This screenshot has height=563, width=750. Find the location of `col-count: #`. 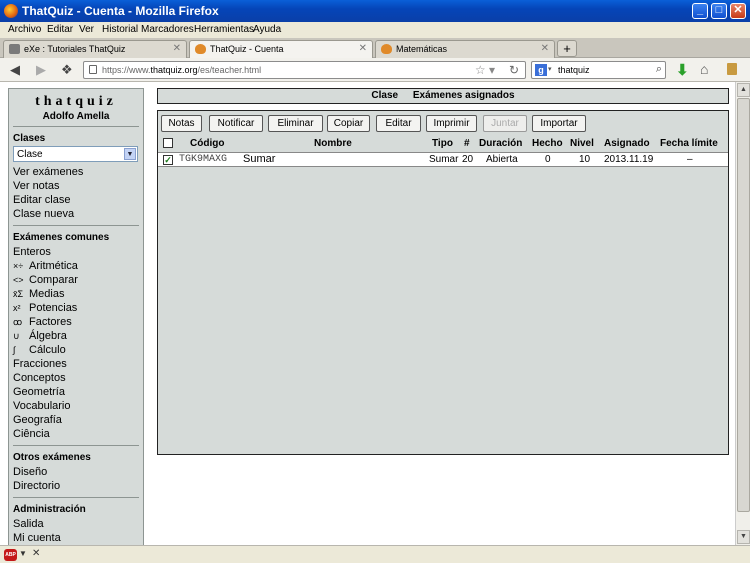

col-count: # is located at coordinates (467, 143).